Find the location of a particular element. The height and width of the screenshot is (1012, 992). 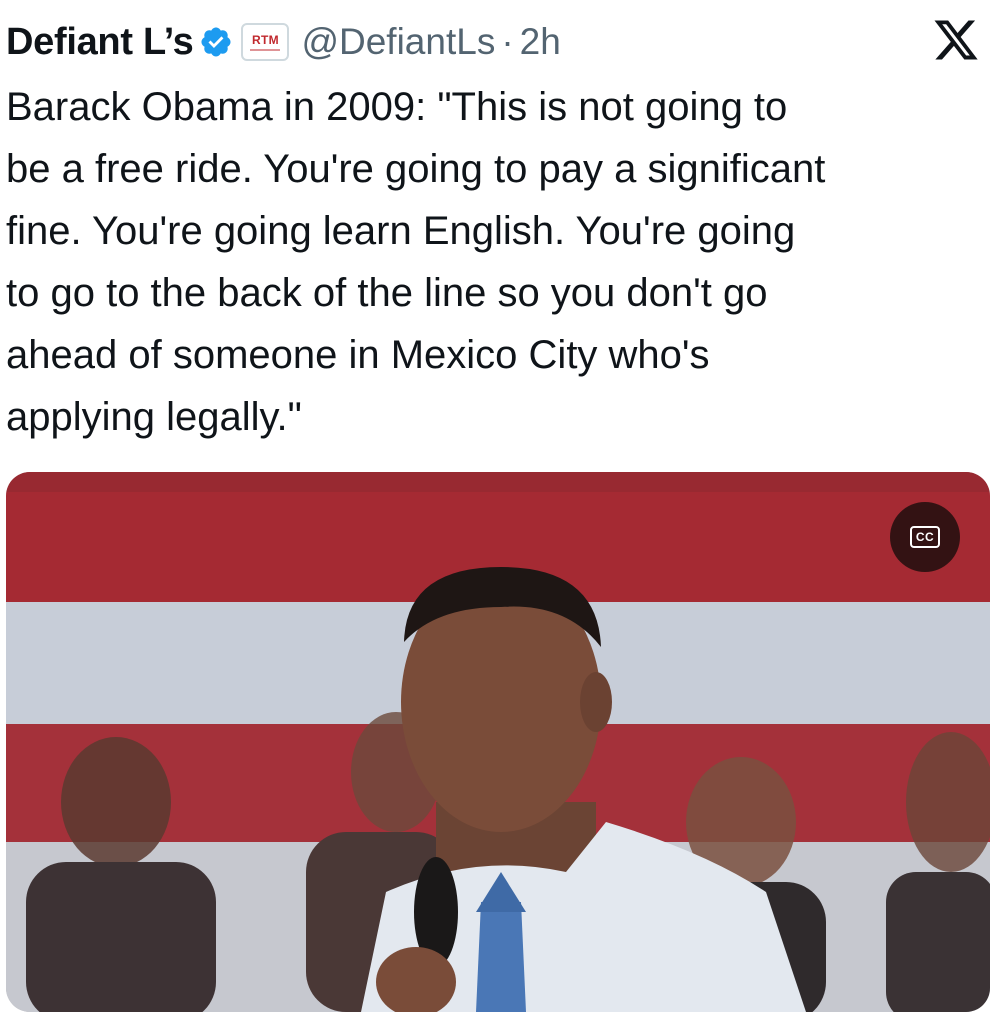

timestamp: 2h is located at coordinates (540, 42).